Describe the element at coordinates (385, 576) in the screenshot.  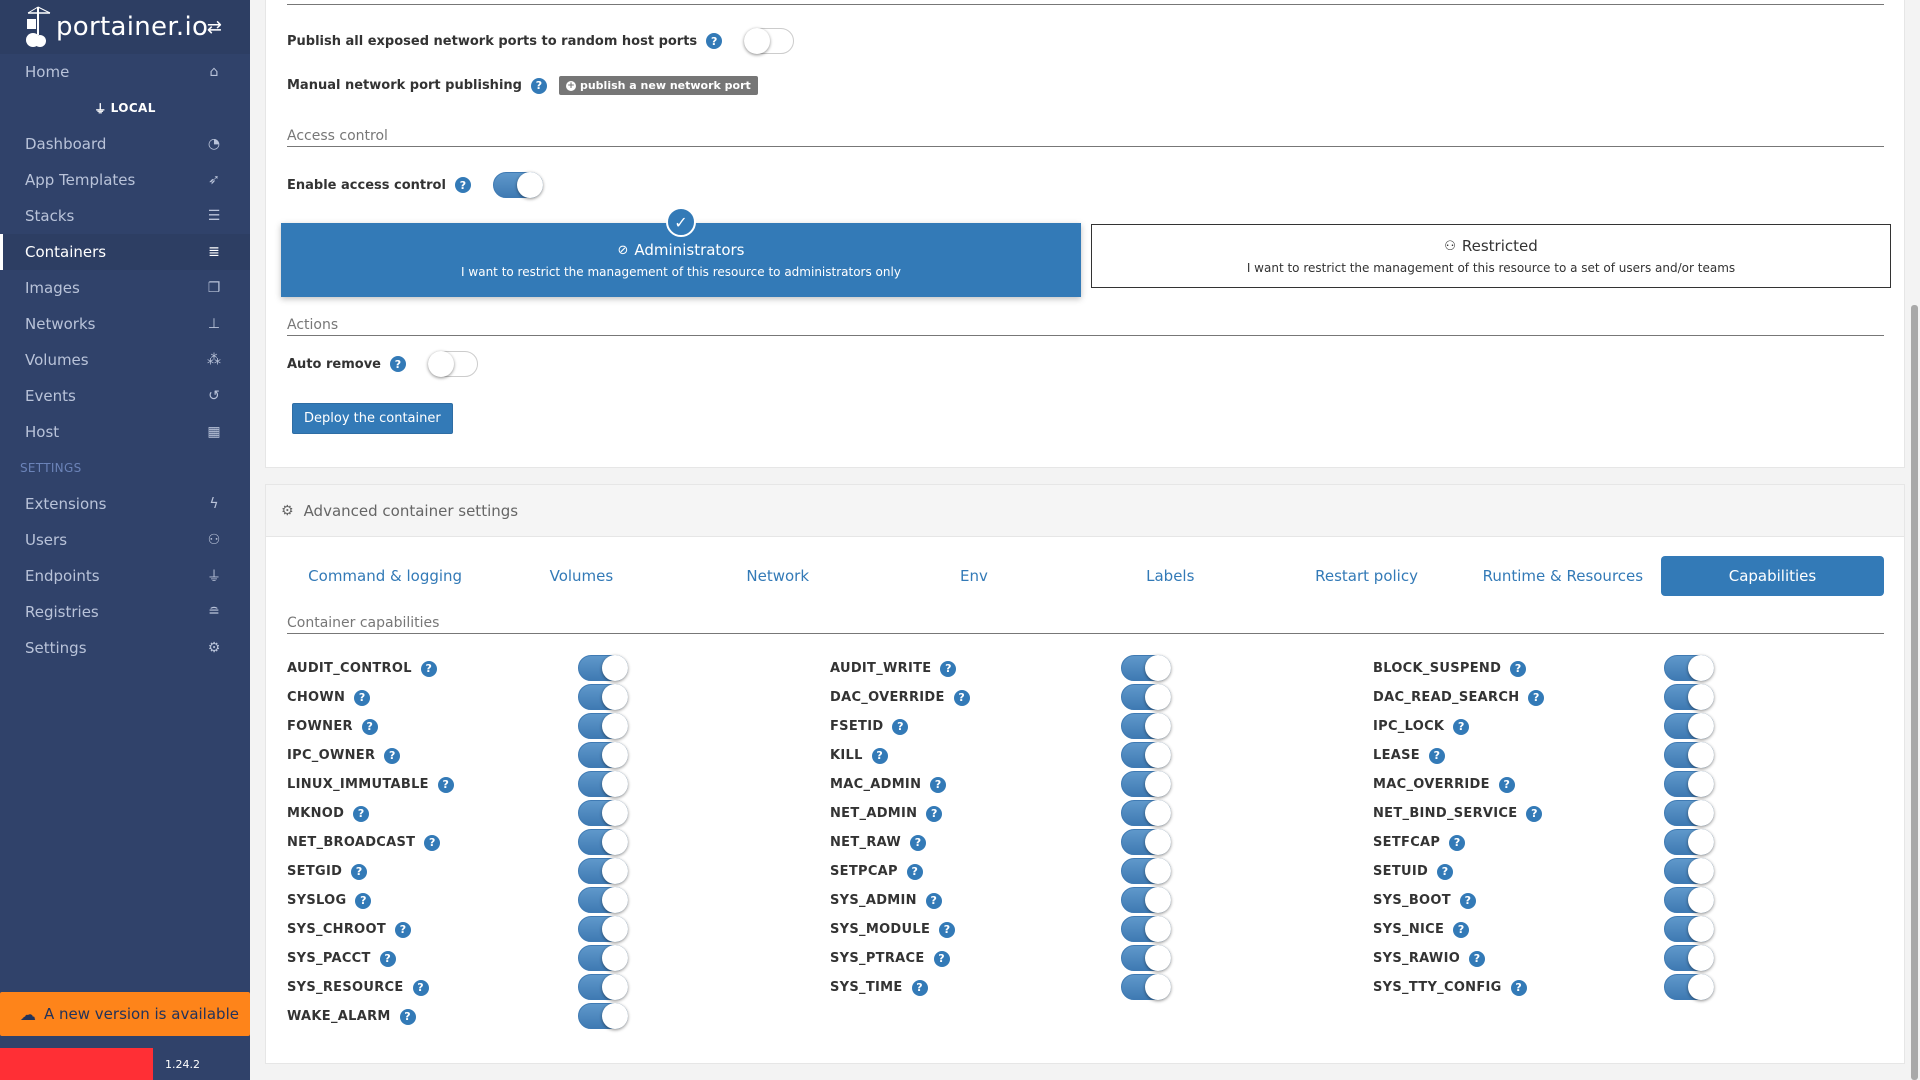
I see `tab-command-logging: Command & logging` at that location.